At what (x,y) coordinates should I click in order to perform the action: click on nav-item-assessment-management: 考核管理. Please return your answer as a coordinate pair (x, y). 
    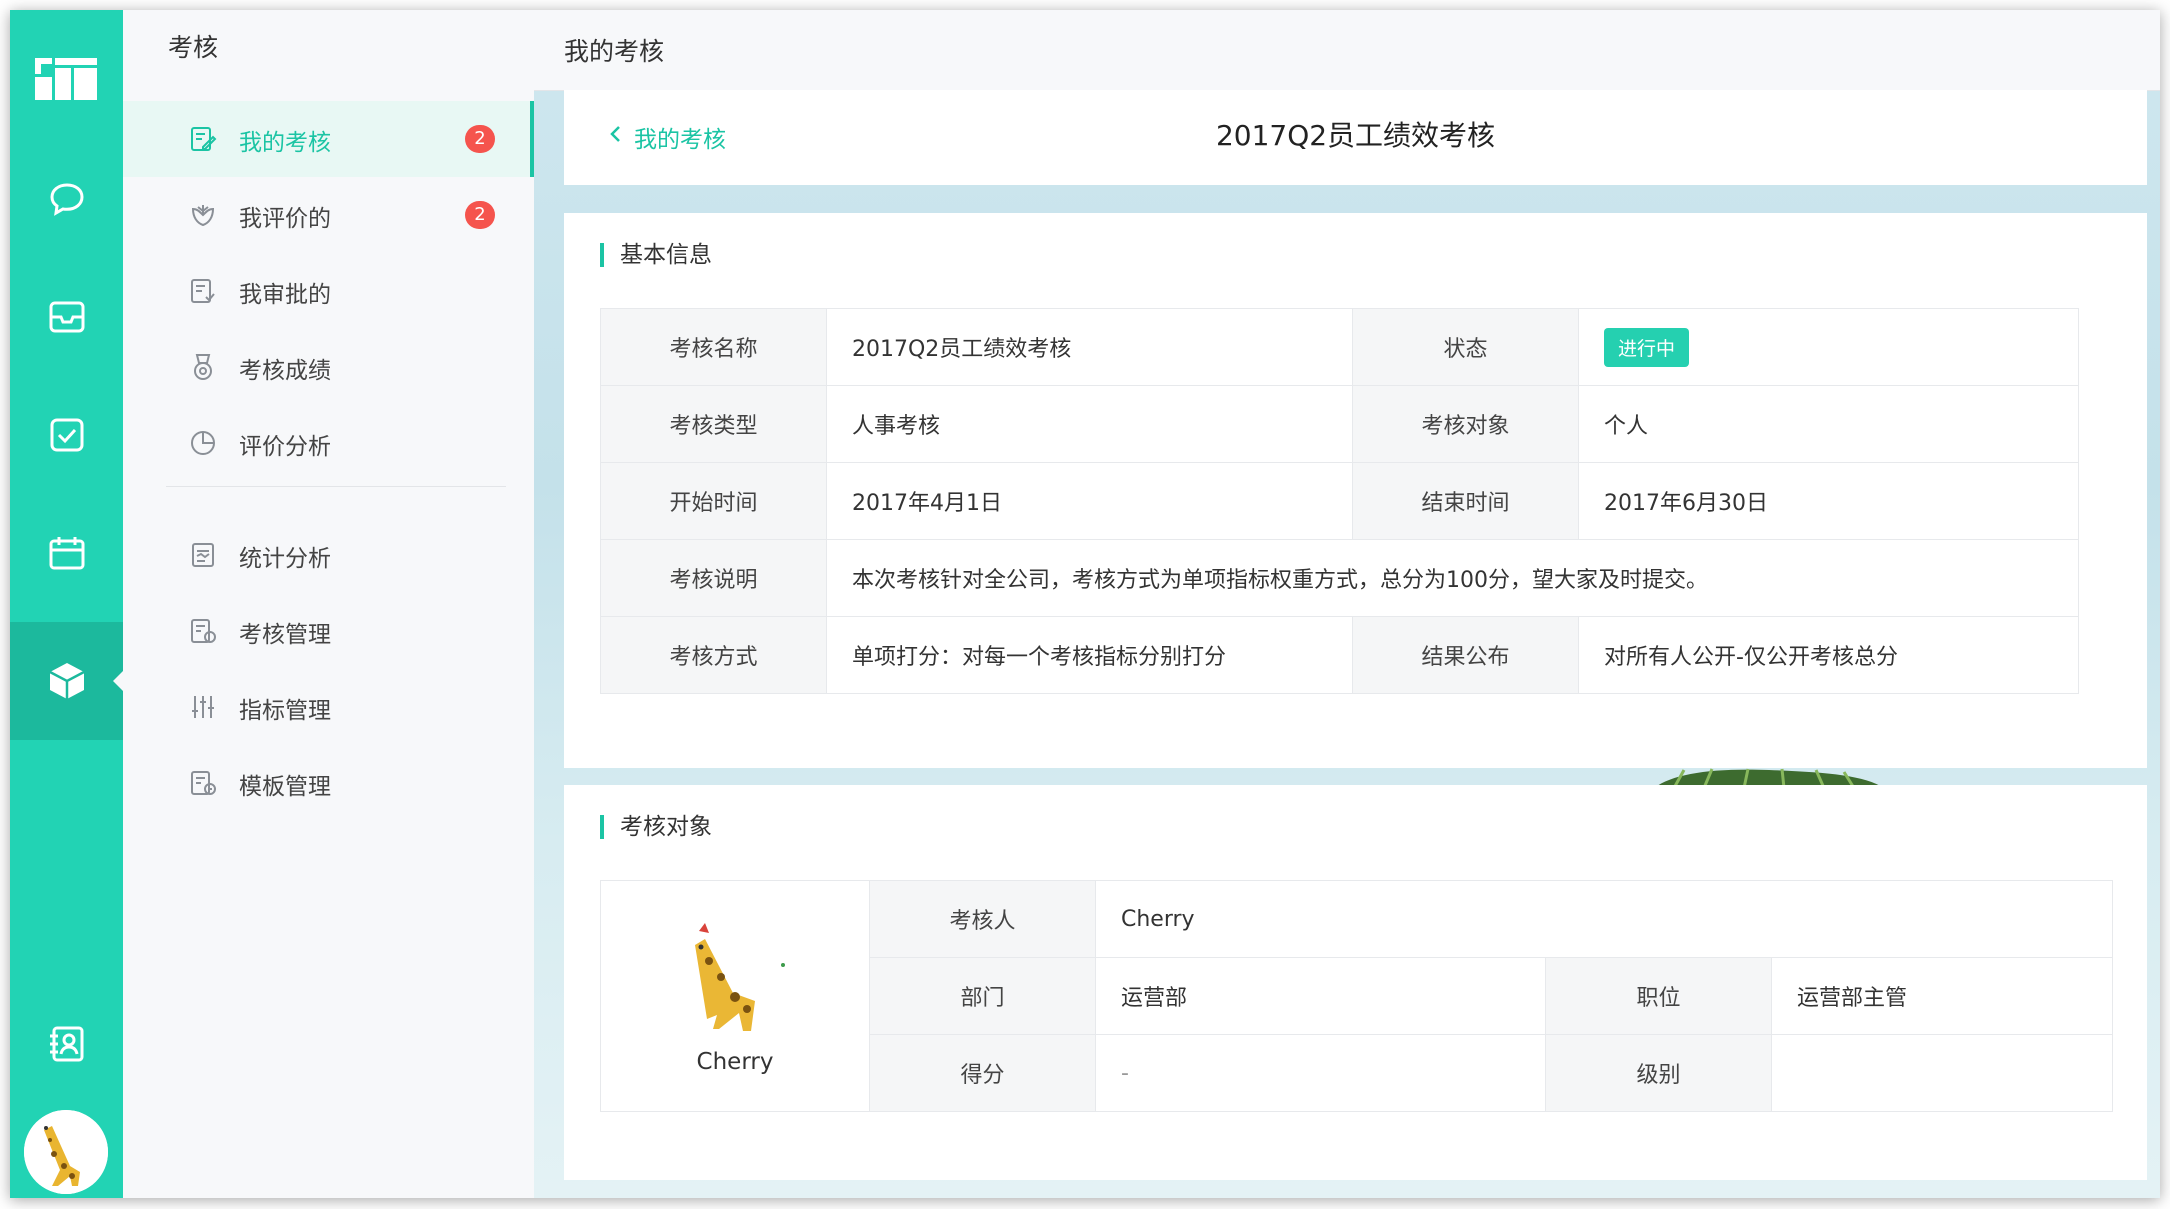
    Looking at the image, I should click on (328, 631).